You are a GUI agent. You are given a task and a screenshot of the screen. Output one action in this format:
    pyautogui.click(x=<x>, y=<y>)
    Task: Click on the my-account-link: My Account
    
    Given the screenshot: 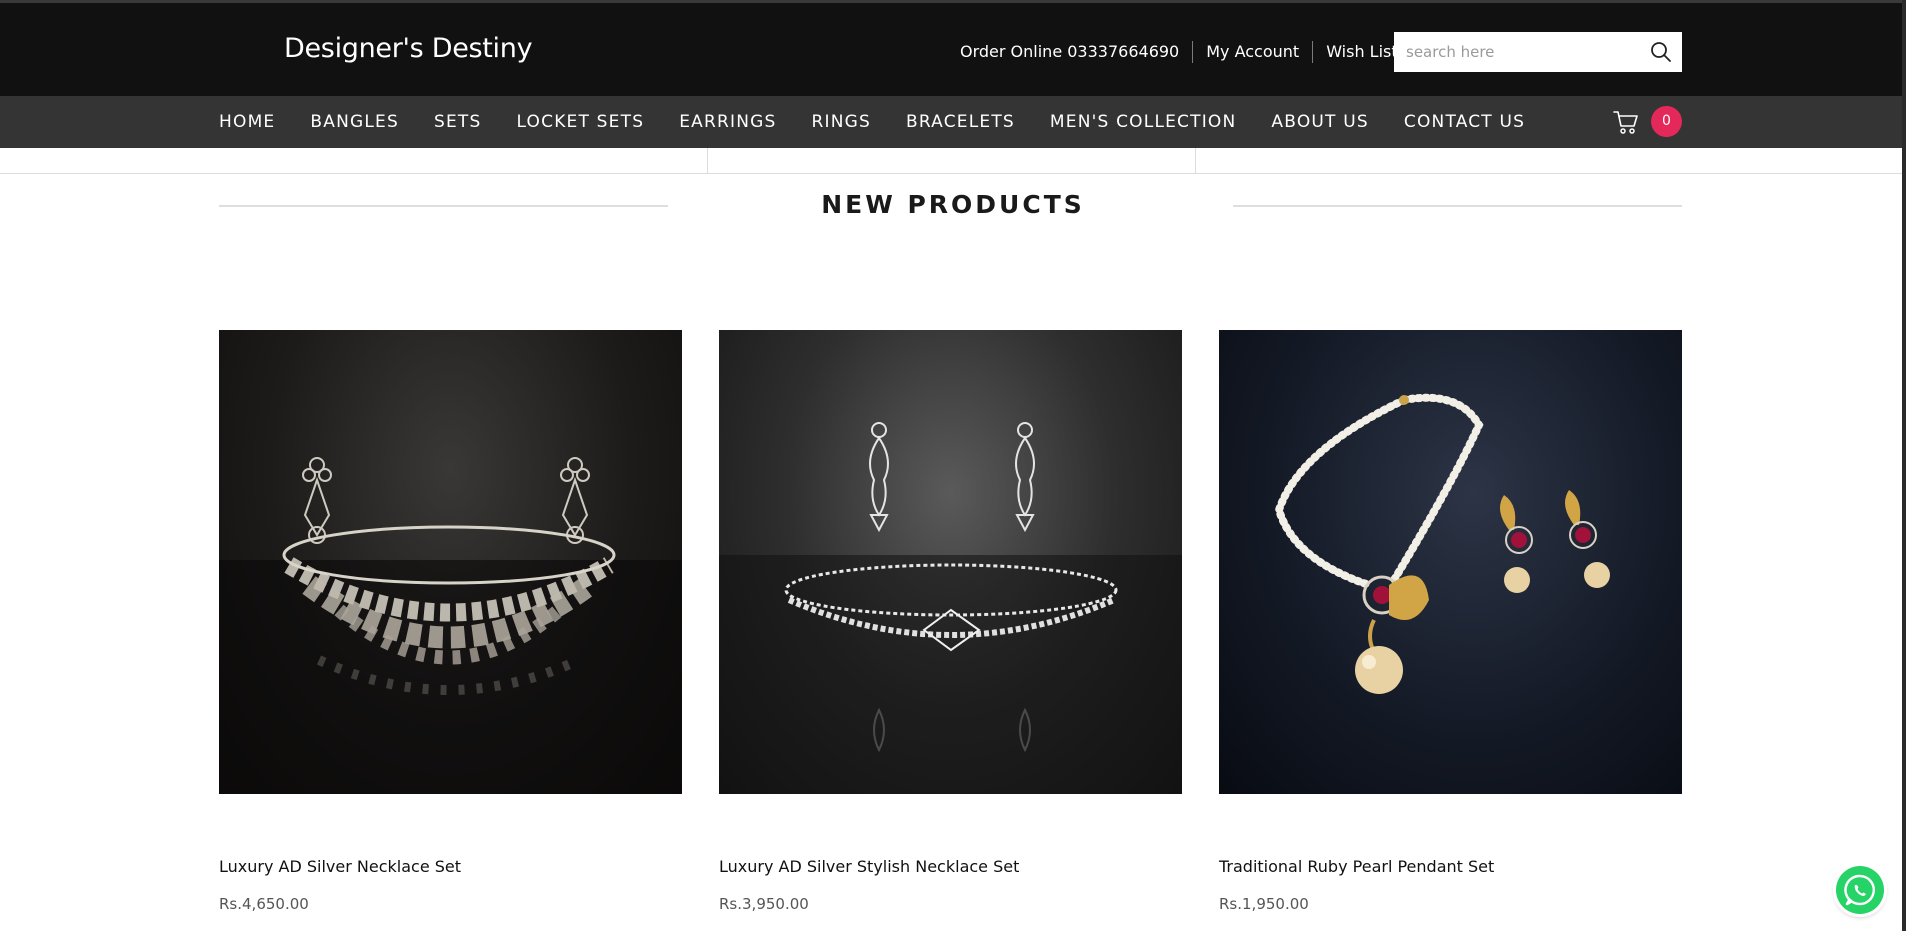 What is the action you would take?
    pyautogui.click(x=1252, y=52)
    